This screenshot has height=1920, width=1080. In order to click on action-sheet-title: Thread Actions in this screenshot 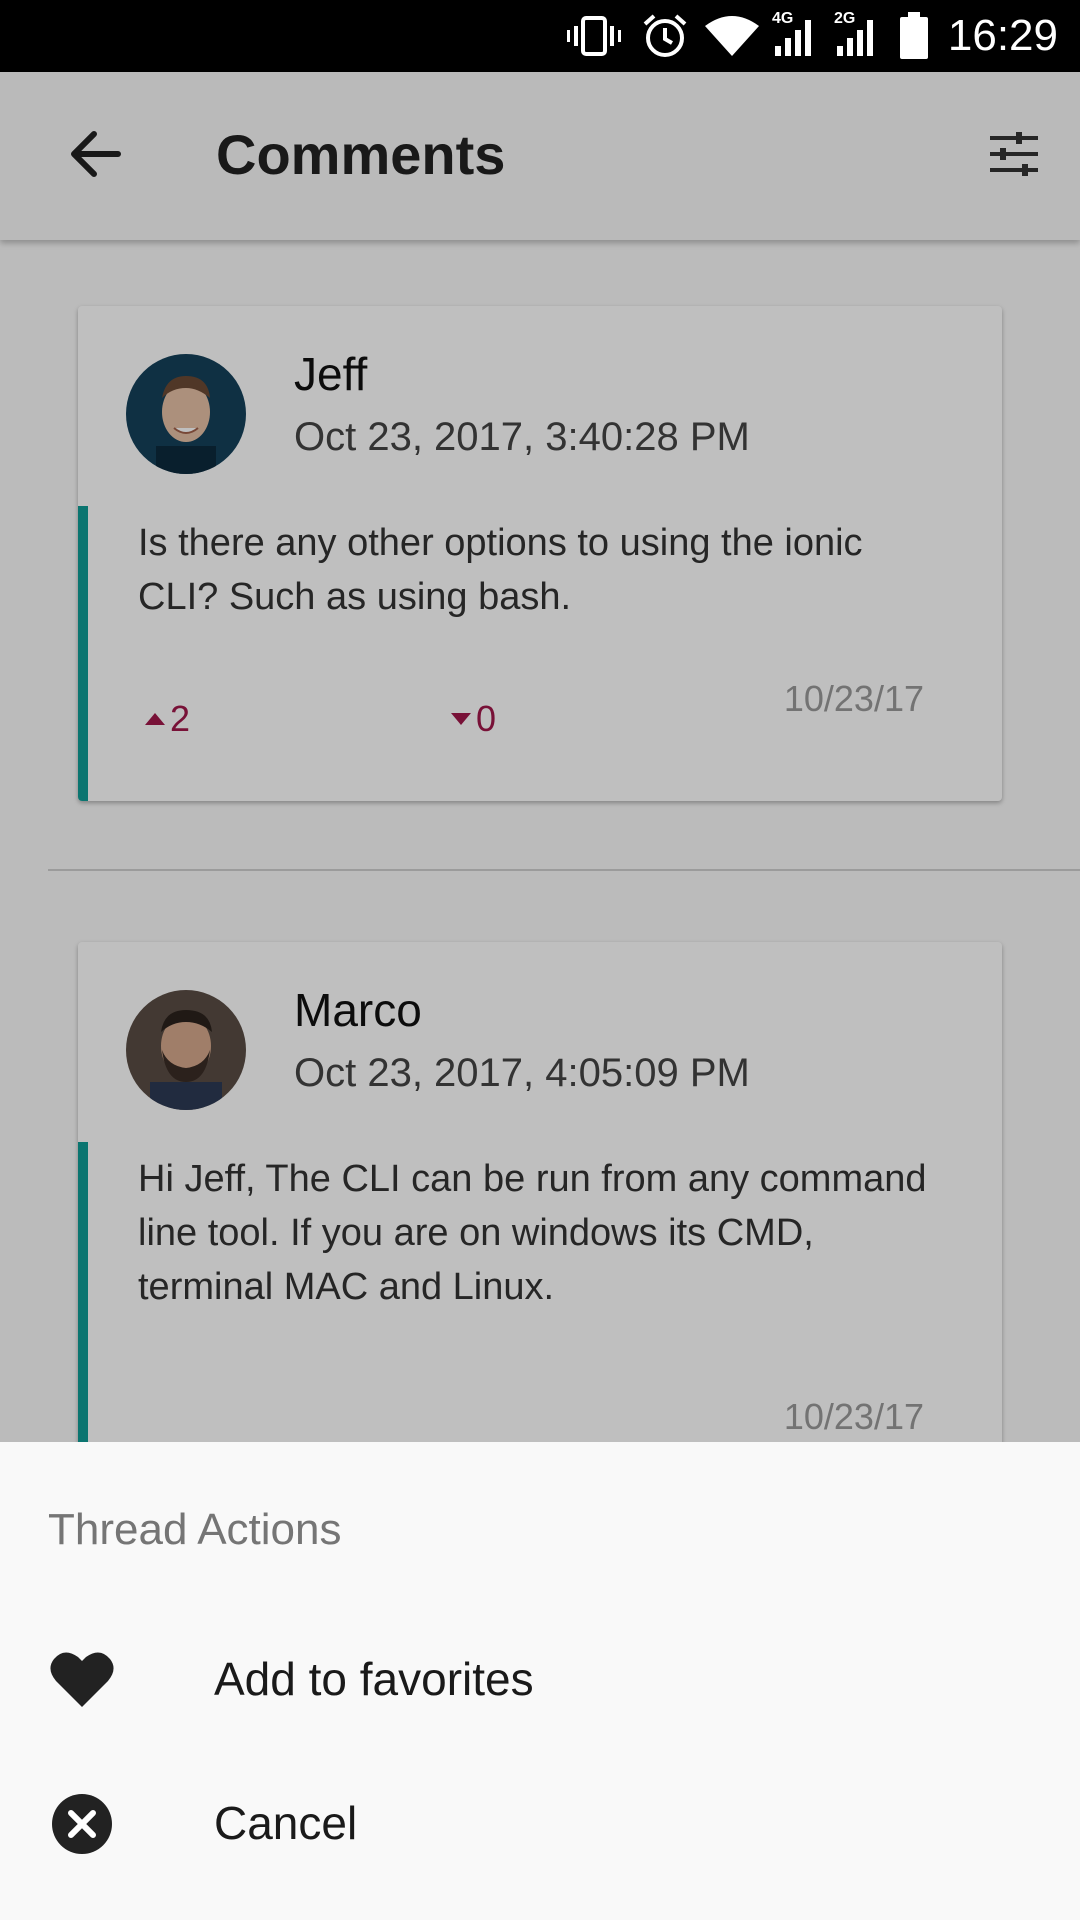, I will do `click(195, 1529)`.